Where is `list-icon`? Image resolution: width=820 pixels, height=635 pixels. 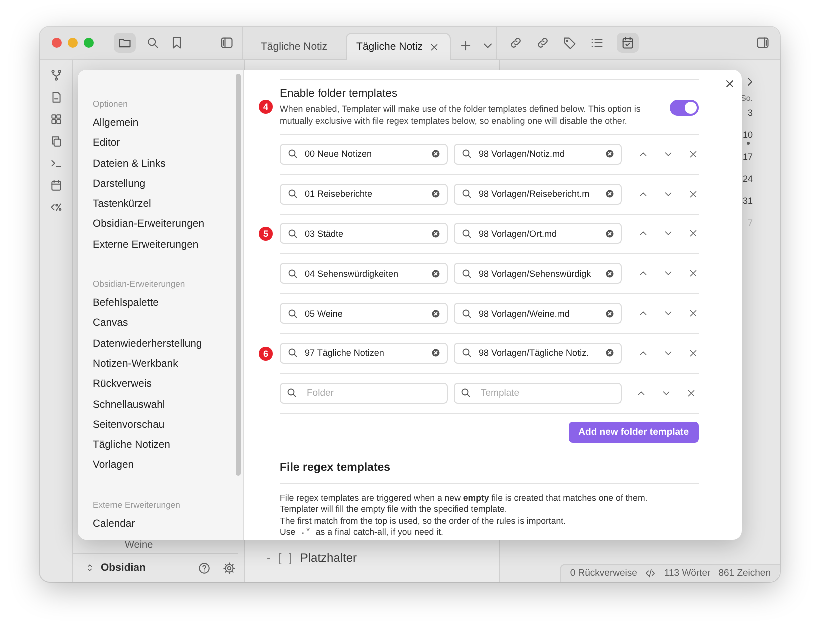
list-icon is located at coordinates (597, 43).